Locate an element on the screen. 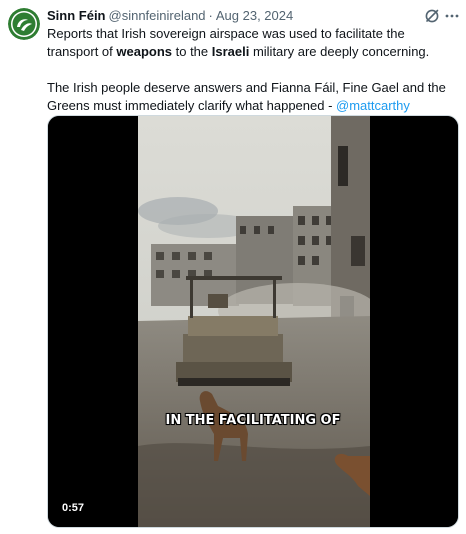 This screenshot has width=466, height=534. tweet-date: Aug 23, 2024 is located at coordinates (254, 15).